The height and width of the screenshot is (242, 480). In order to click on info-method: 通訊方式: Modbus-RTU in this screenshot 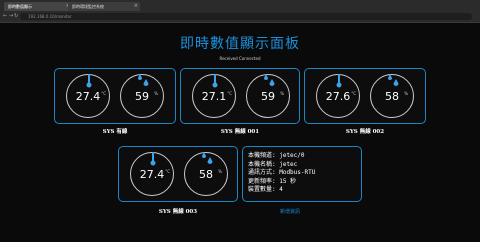, I will do `click(282, 172)`.